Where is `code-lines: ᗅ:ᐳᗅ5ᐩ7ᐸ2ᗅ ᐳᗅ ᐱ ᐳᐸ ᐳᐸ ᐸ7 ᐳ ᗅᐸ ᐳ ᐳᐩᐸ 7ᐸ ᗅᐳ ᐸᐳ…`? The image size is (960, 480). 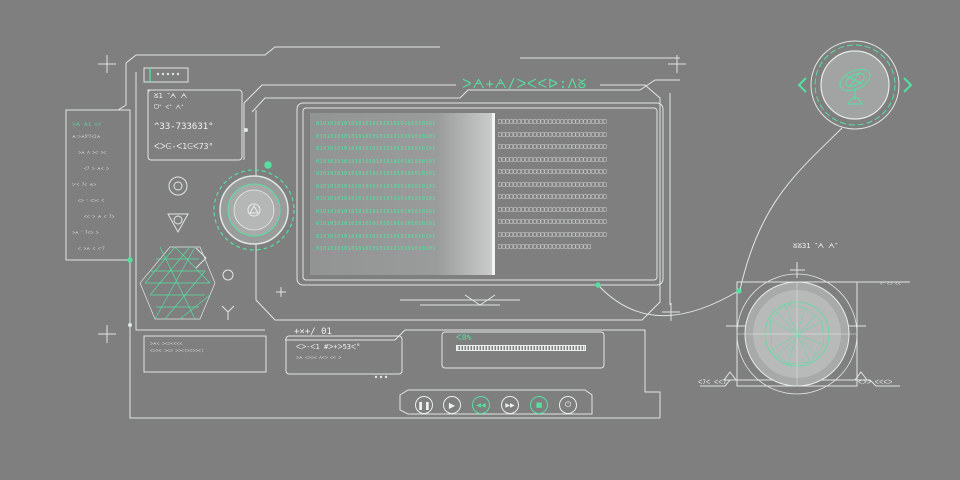
code-lines: ᗅ:ᐳᗅ5ᐩ7ᐸ2ᗅ ᐳᗅ ᐱ ᐳᐸ ᐳᐸ ᐸ7 ᐳ ᗅᐸ ᐳ ᐳᐩᐸ 7ᐸ ᗅᐳ ᐸᐳ… is located at coordinates (93, 193).